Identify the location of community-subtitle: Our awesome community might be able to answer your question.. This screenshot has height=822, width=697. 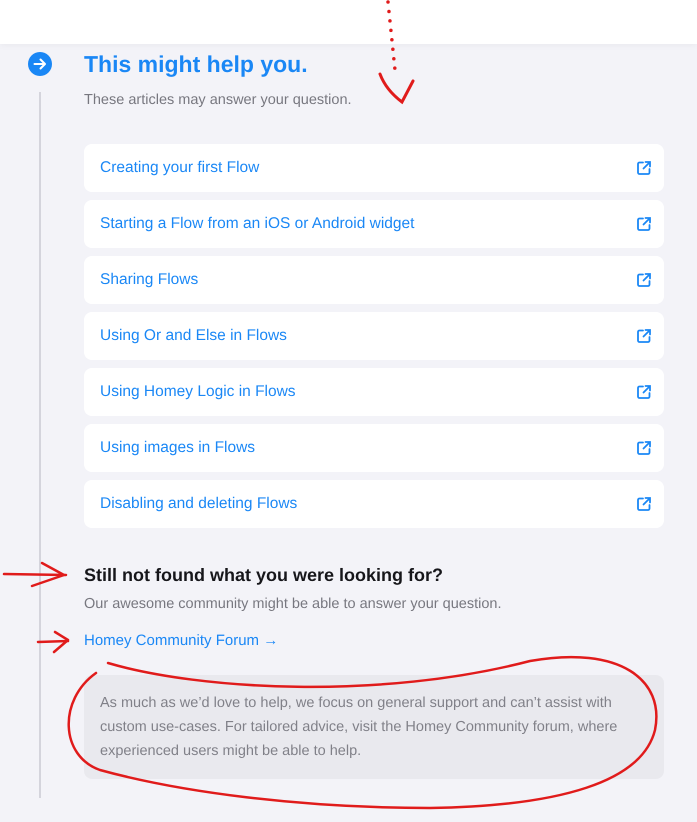
(293, 604).